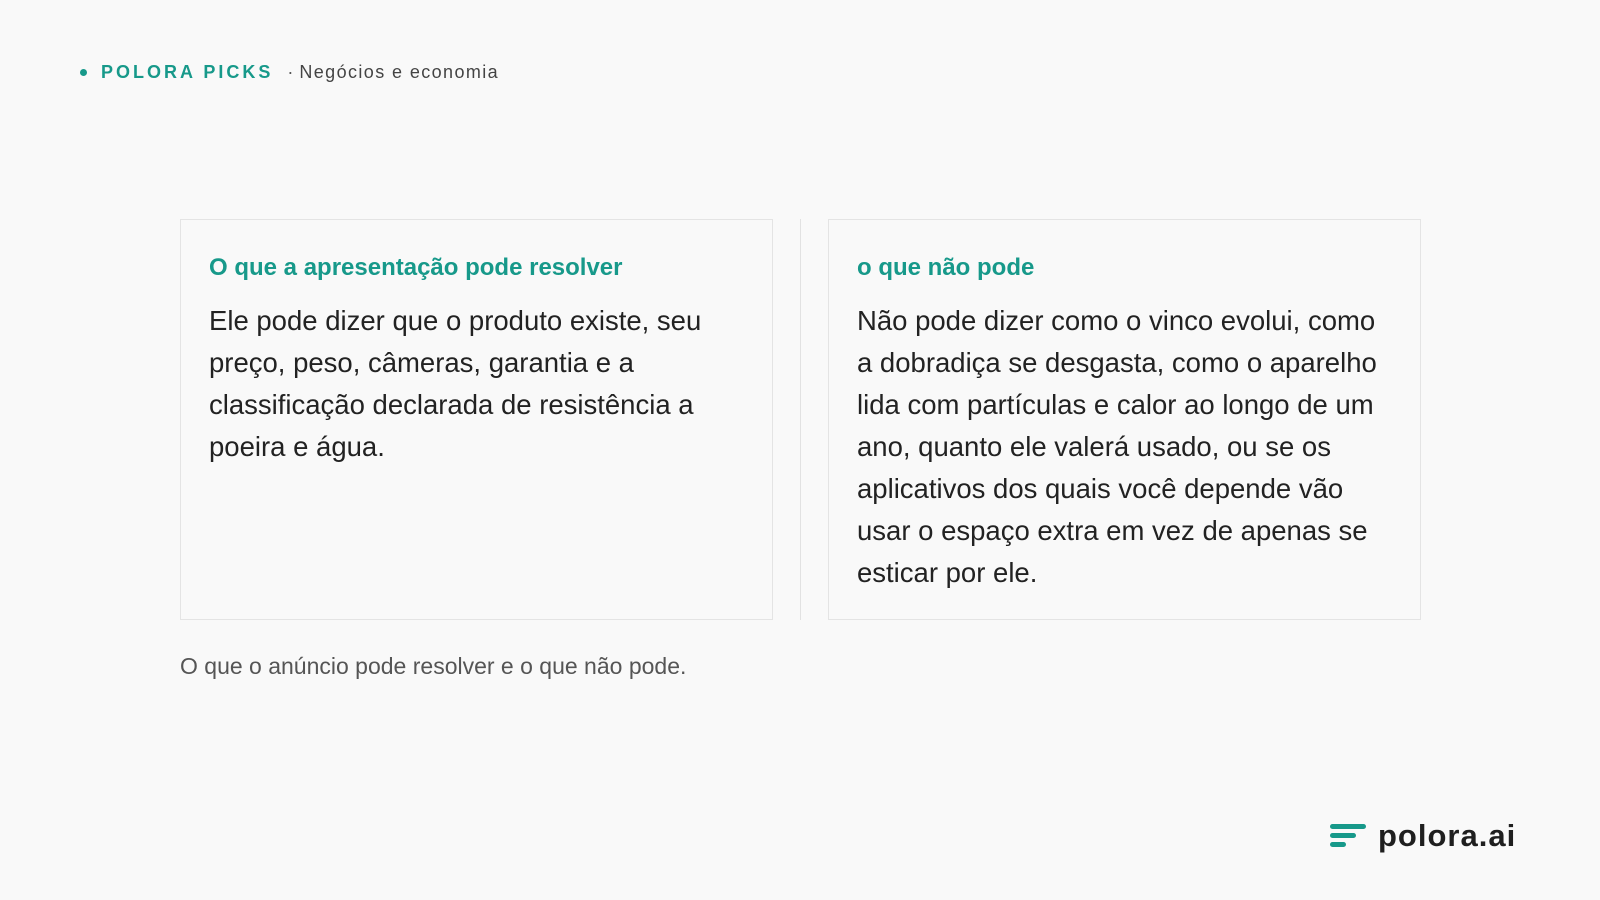 Image resolution: width=1600 pixels, height=900 pixels. I want to click on panel-cannot-solve-title: o que não pode, so click(946, 267).